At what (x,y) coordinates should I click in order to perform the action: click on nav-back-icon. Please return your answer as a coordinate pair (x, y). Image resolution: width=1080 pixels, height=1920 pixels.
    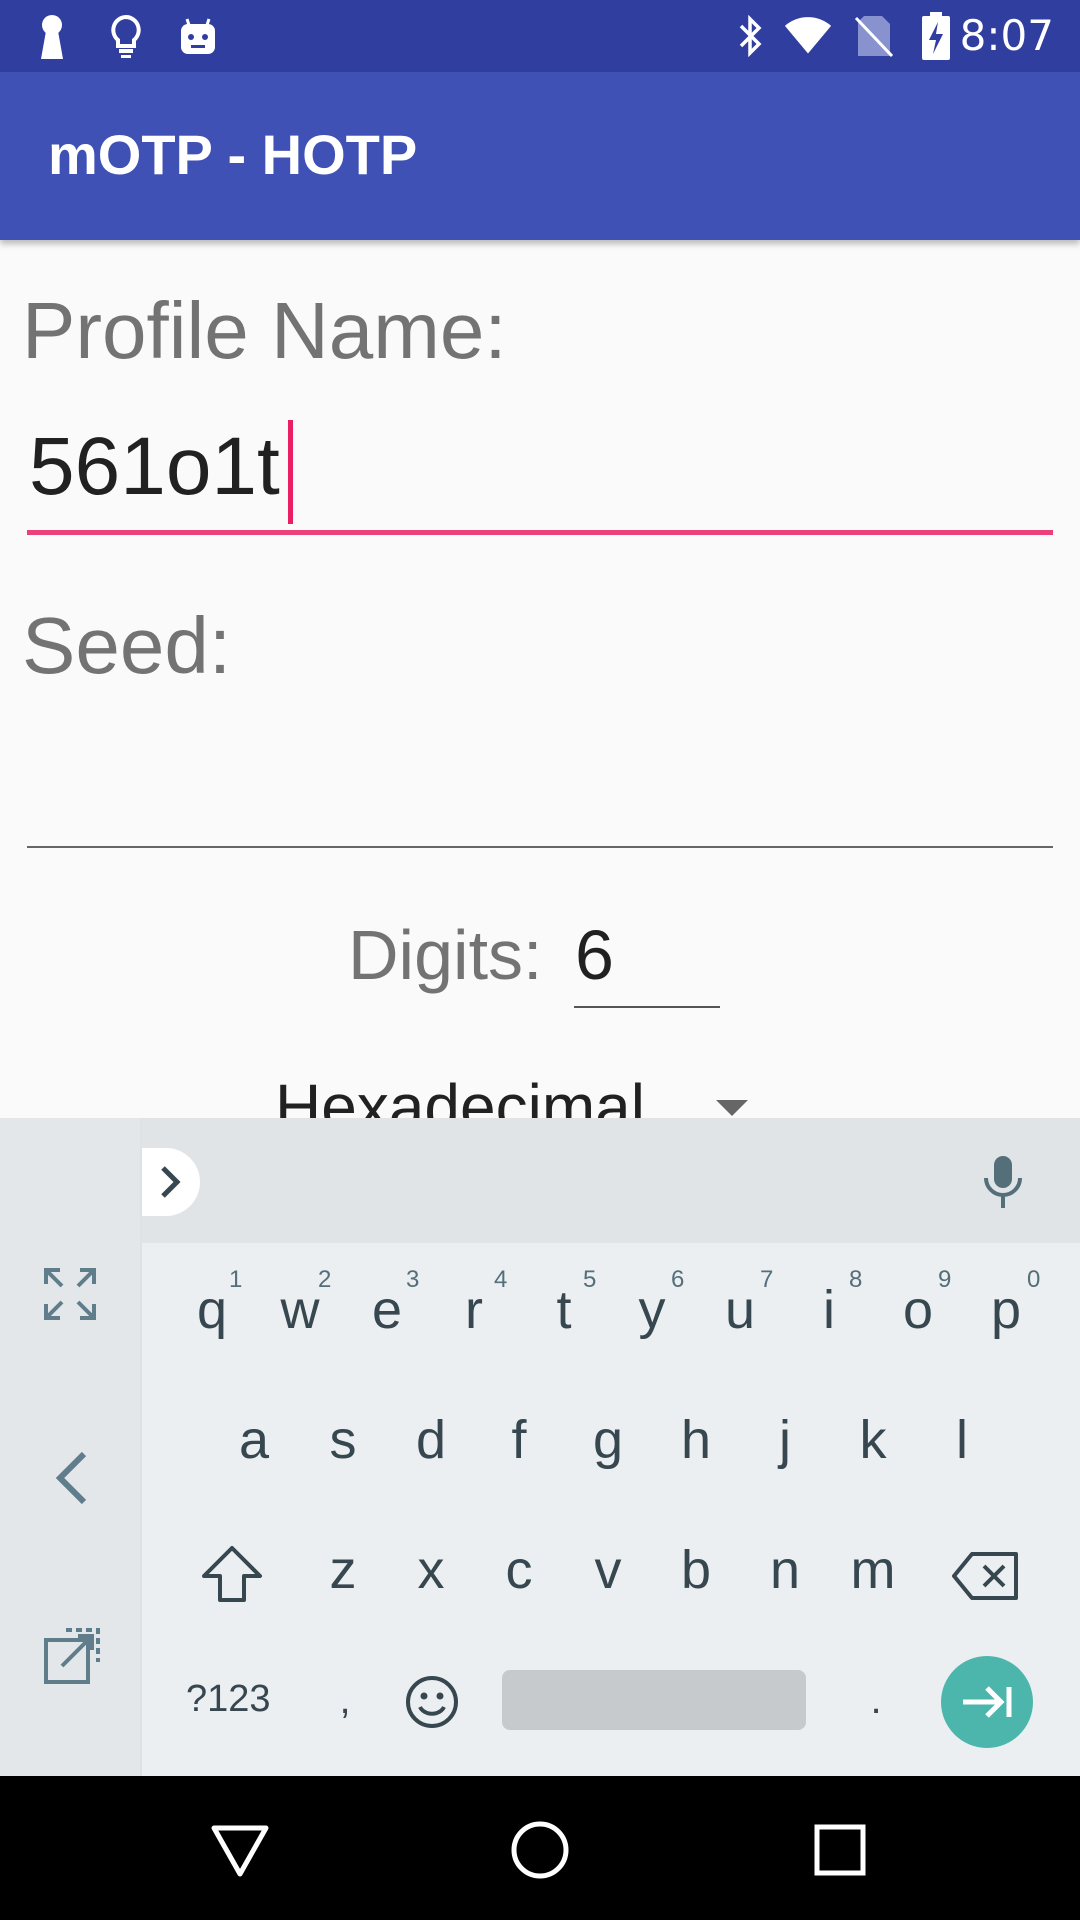
    Looking at the image, I should click on (240, 1850).